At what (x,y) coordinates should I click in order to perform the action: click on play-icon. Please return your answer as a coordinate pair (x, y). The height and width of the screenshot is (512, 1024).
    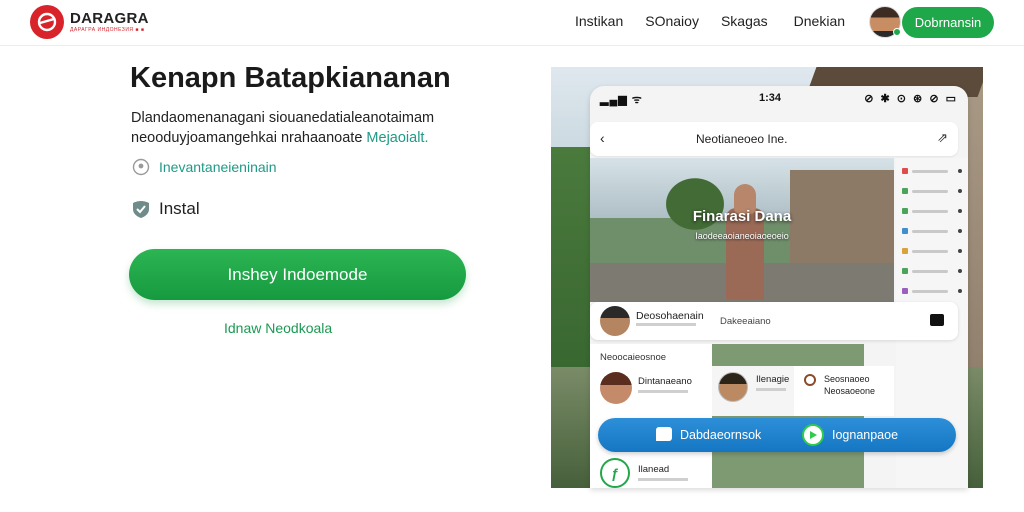
    Looking at the image, I should click on (813, 435).